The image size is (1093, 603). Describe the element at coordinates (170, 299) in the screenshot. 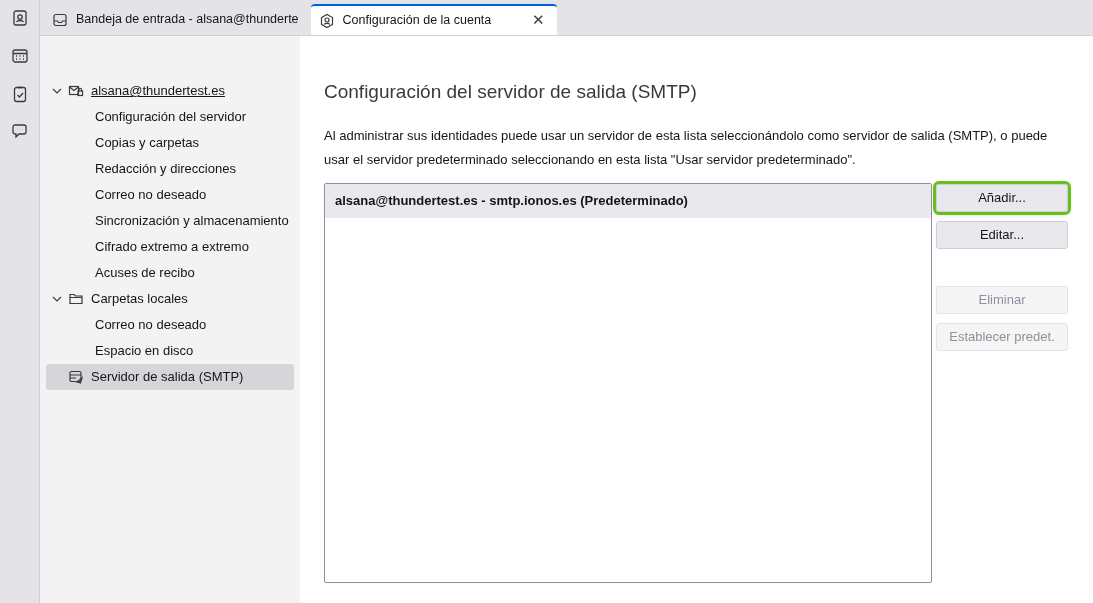

I see `sidebar-item: Carpetas locales` at that location.